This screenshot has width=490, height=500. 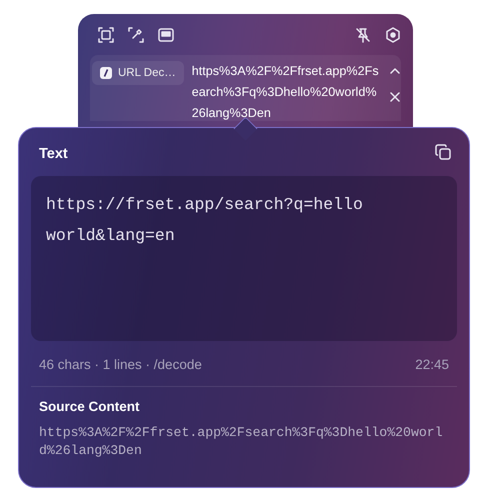 I want to click on source-text: https%3A%2F%2Ffrset.app%2Fsearch%3Fq%3Dhello%20world%26lang%3Den, so click(x=241, y=442).